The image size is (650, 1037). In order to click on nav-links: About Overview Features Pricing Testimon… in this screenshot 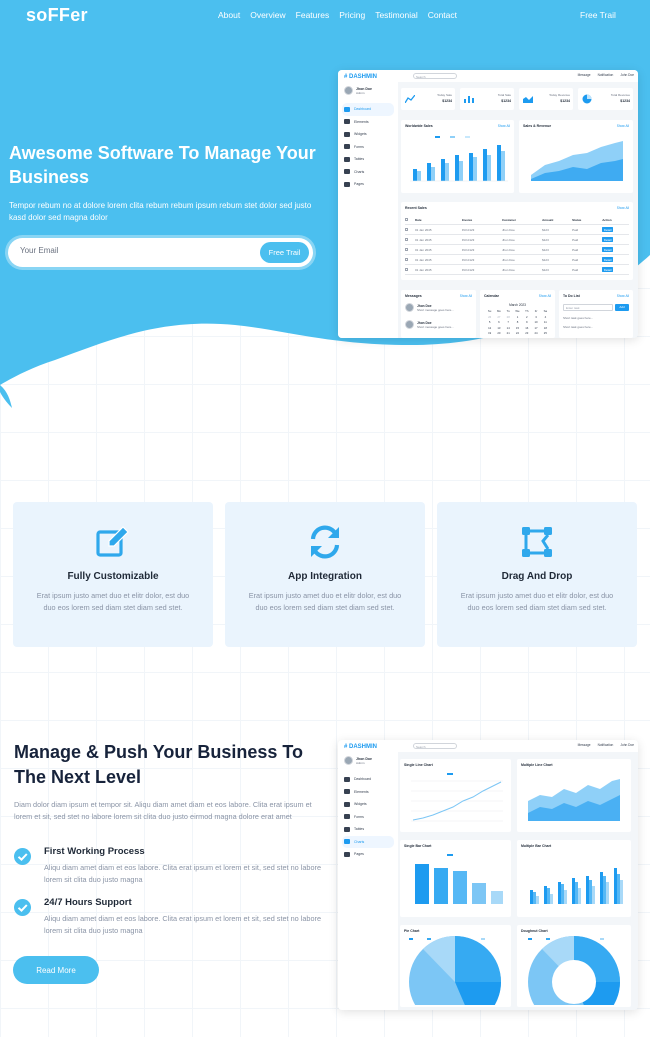, I will do `click(337, 15)`.